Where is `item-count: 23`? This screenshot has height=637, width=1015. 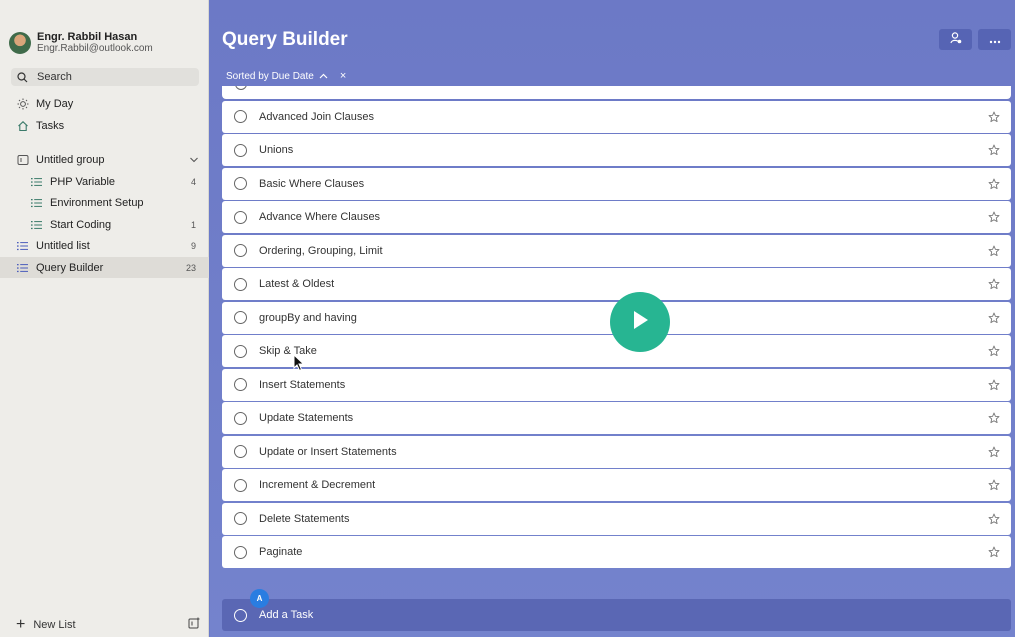
item-count: 23 is located at coordinates (190, 267).